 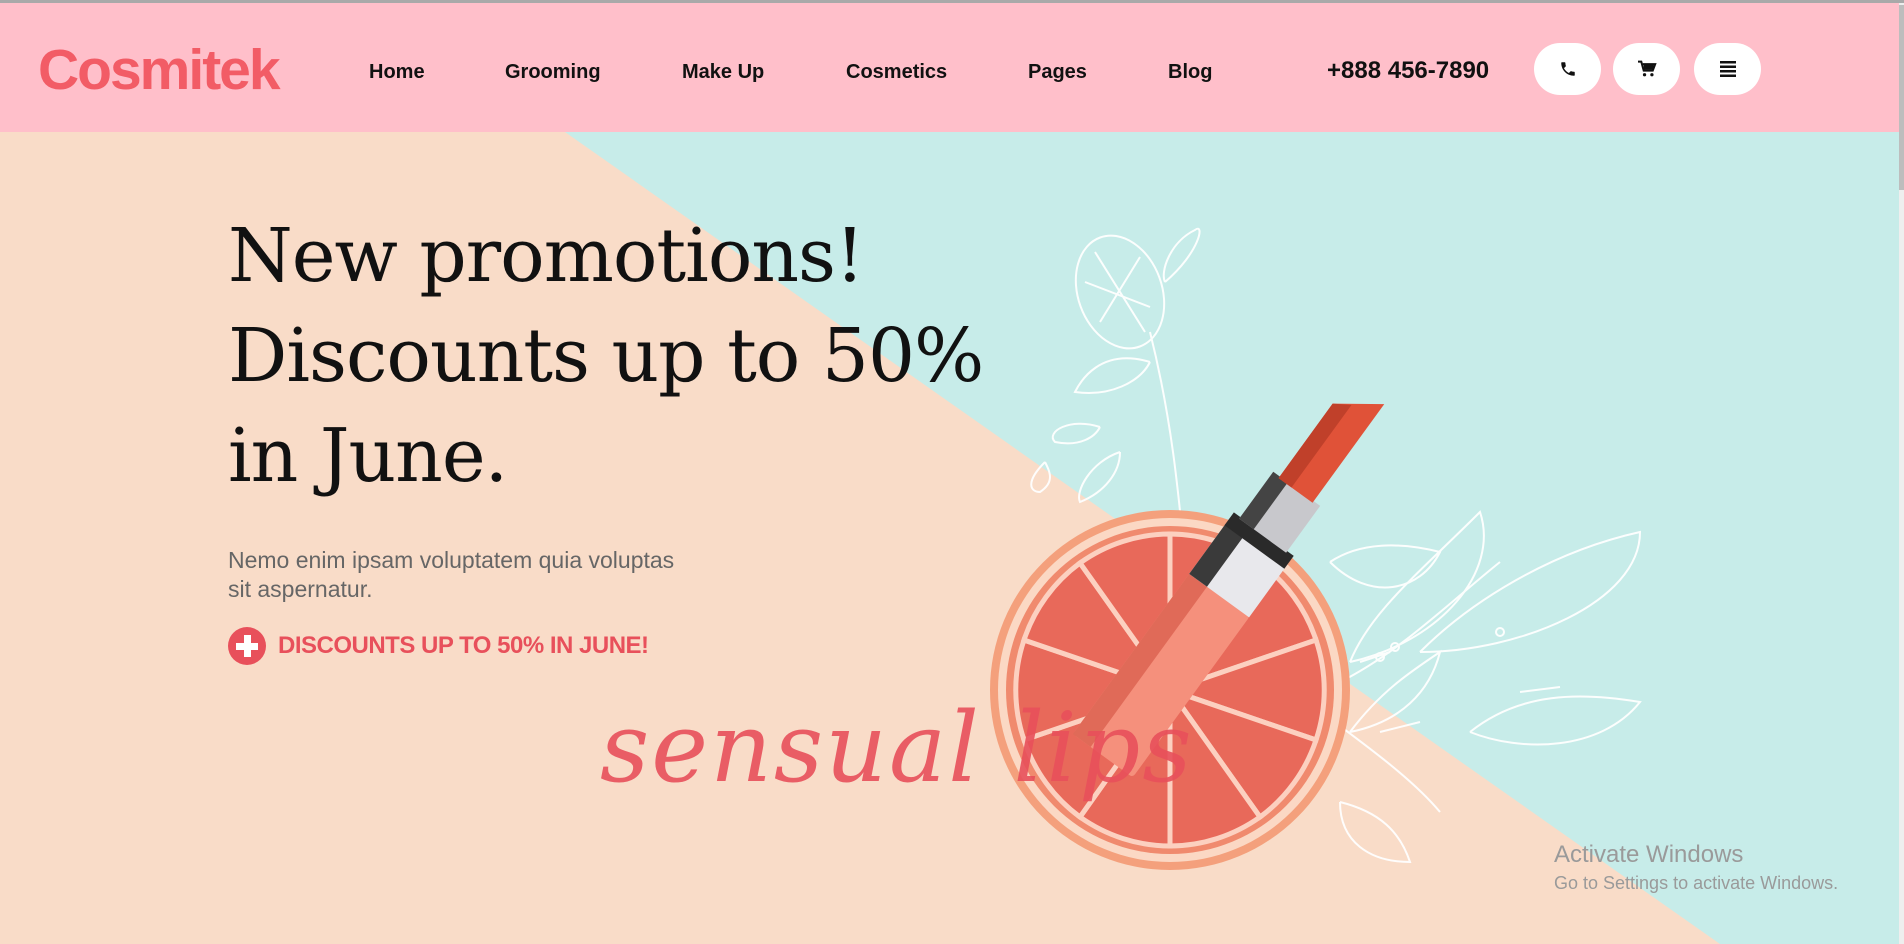 I want to click on menu-icon, so click(x=1727, y=69).